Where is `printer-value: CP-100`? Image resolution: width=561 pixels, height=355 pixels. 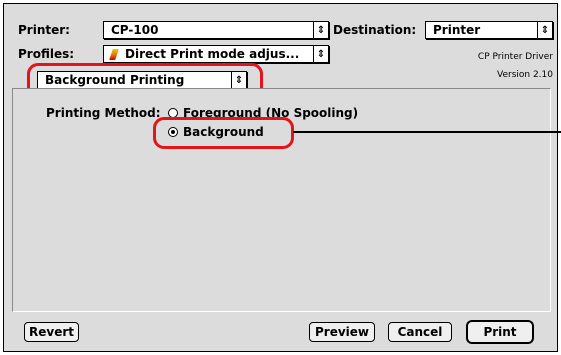
printer-value: CP-100 is located at coordinates (135, 30).